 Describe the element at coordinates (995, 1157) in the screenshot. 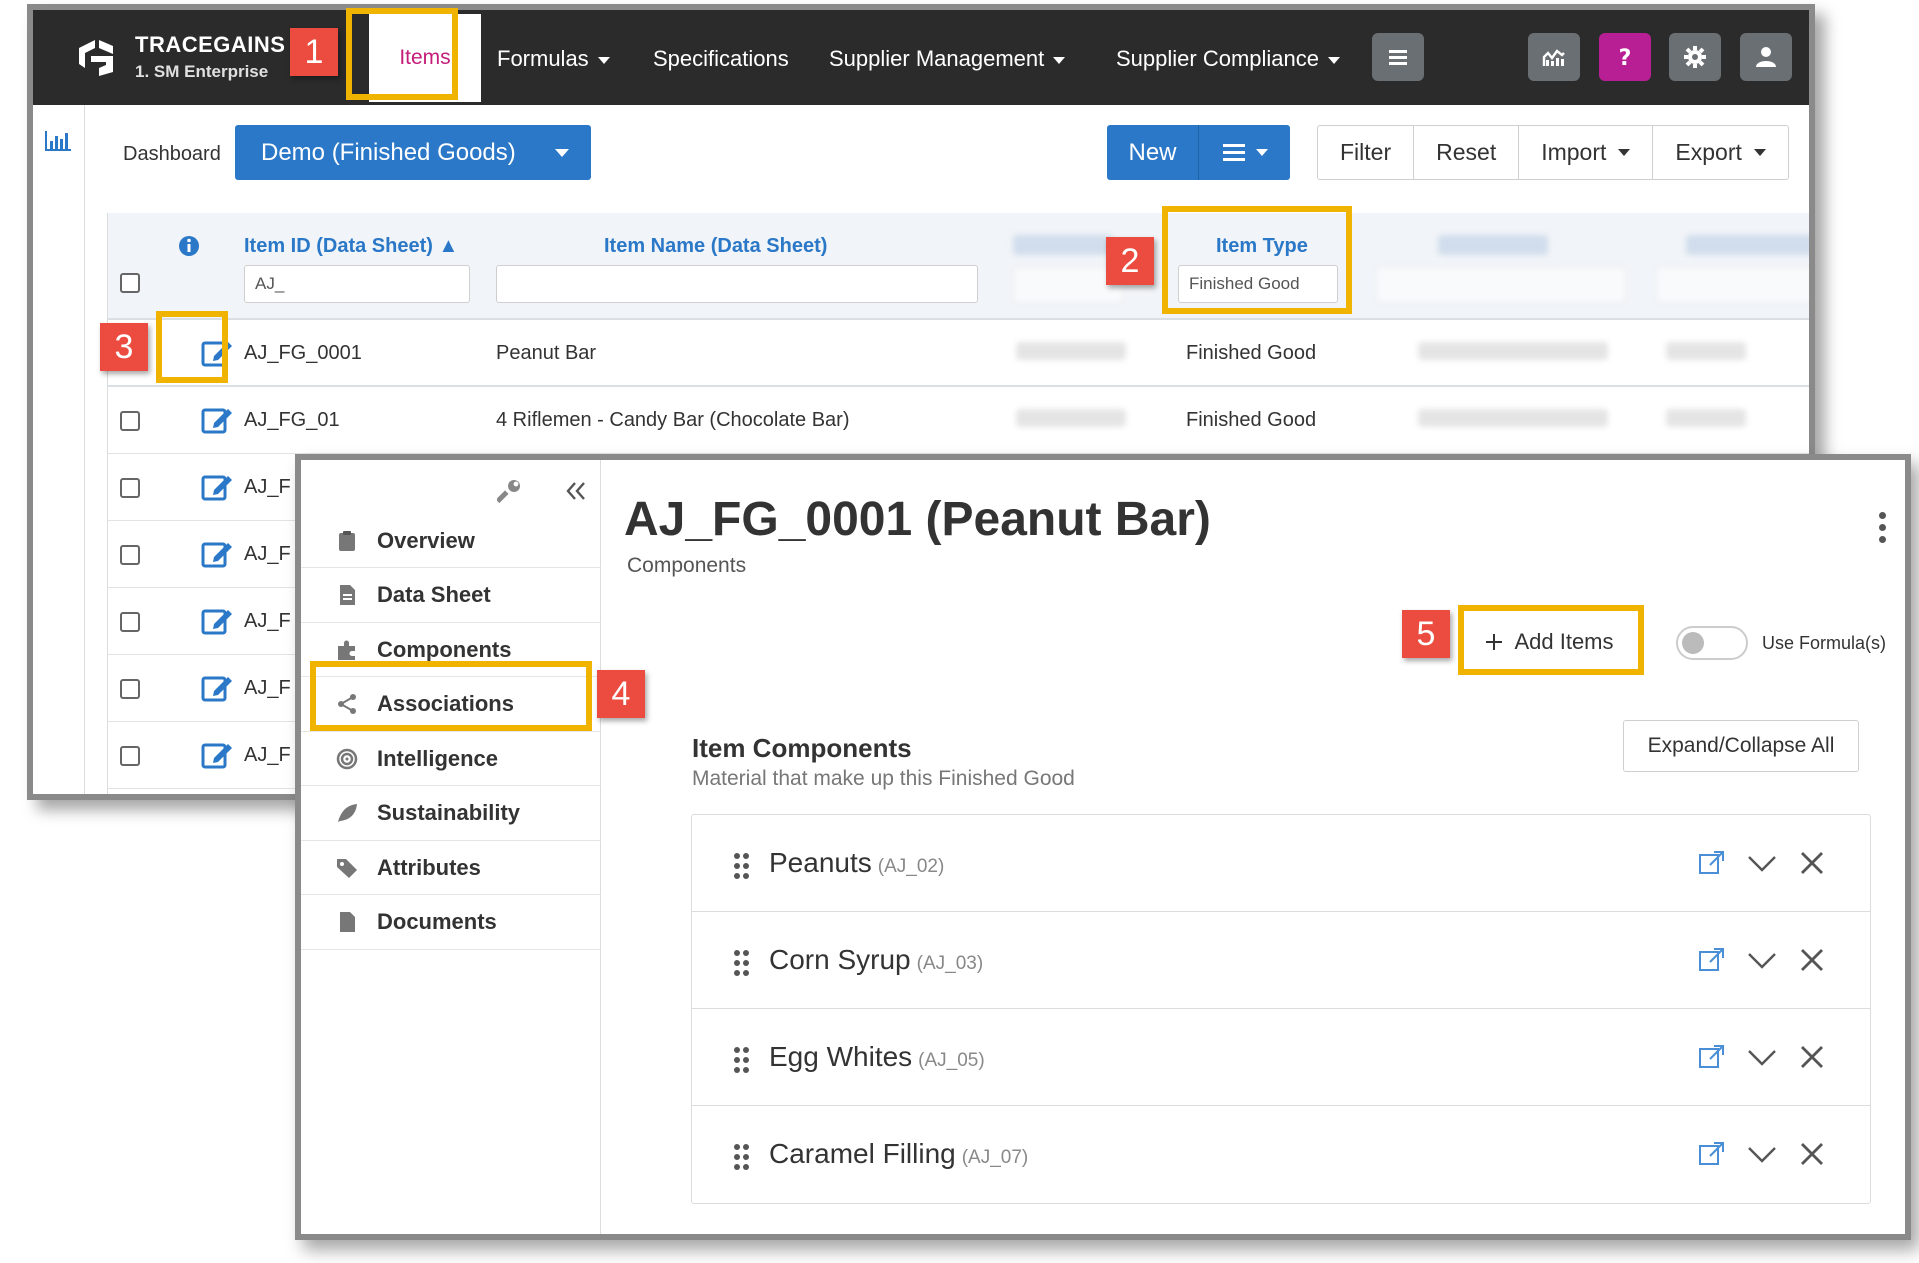

I see `component-code: (AJ_07)` at that location.